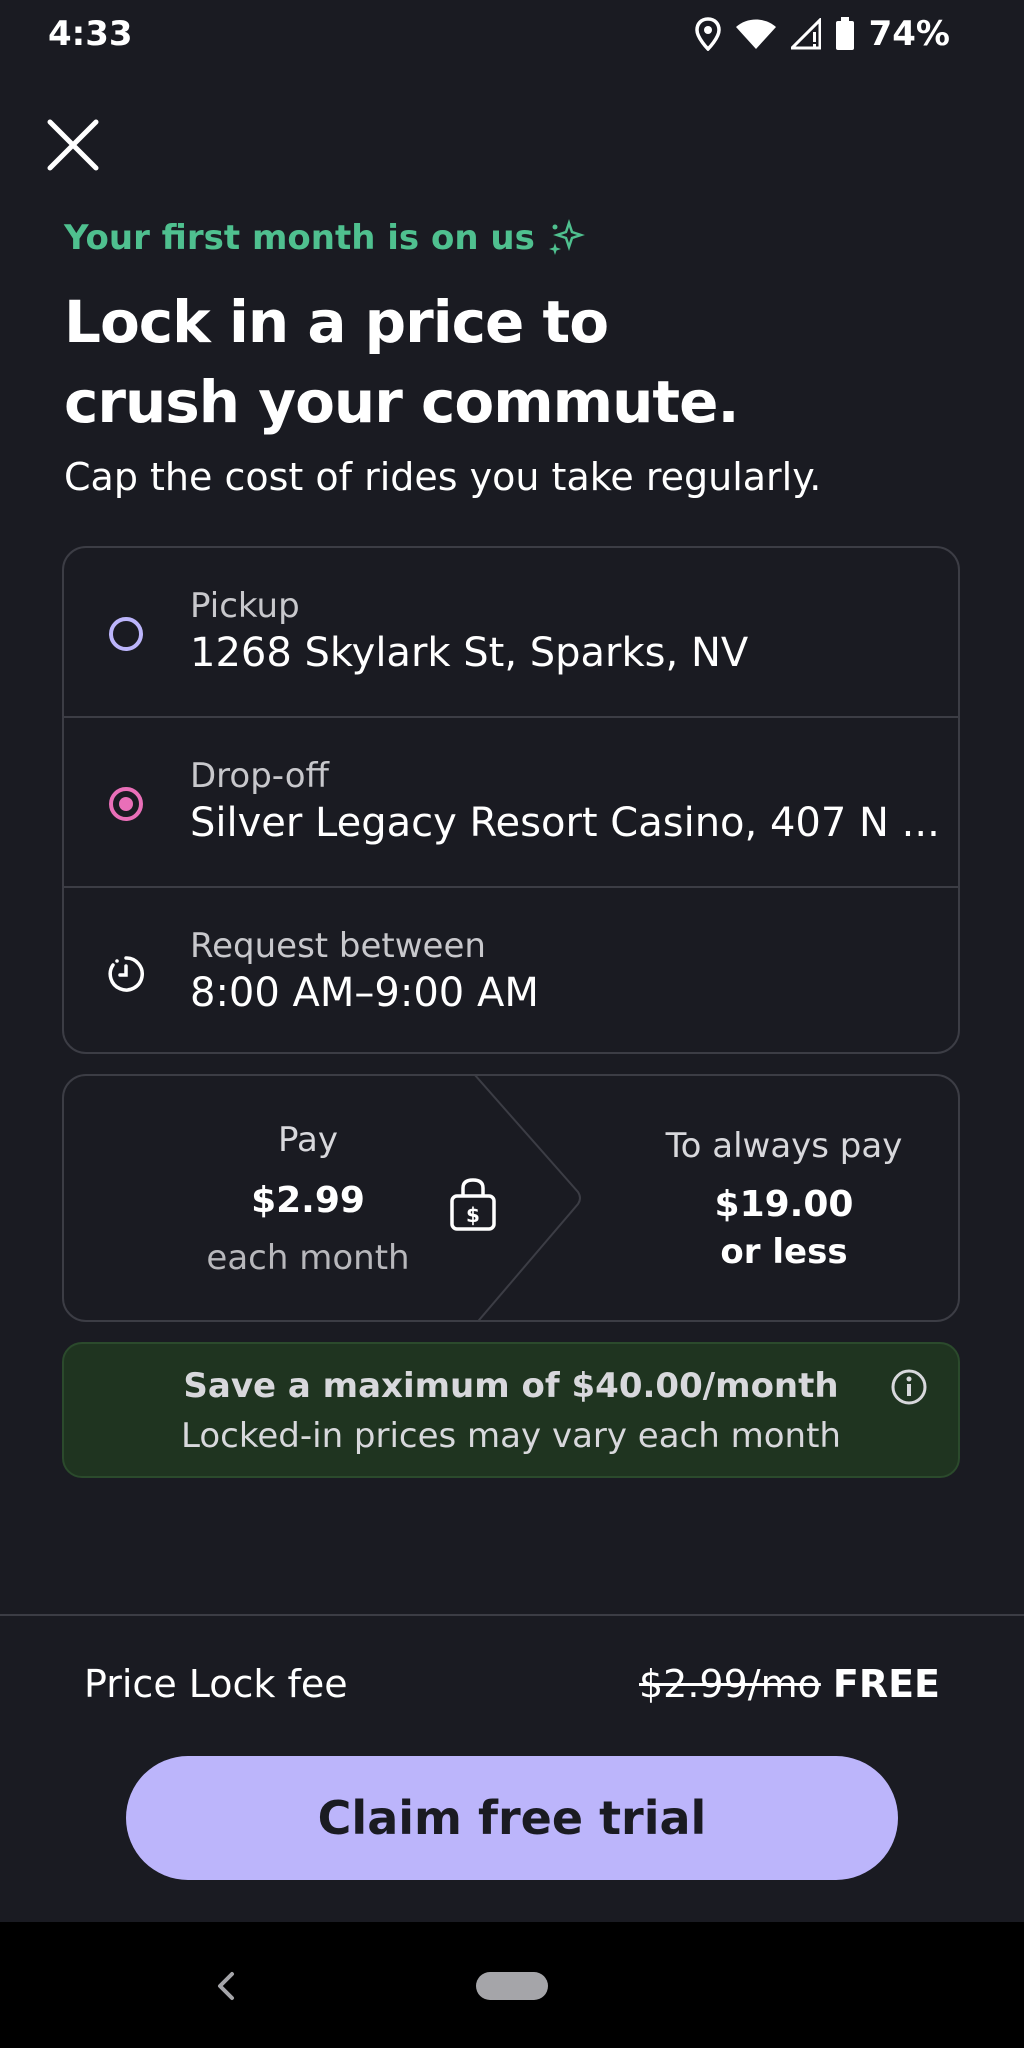 This screenshot has height=2048, width=1024. Describe the element at coordinates (259, 776) in the screenshot. I see `dropoff-label: Drop-off` at that location.